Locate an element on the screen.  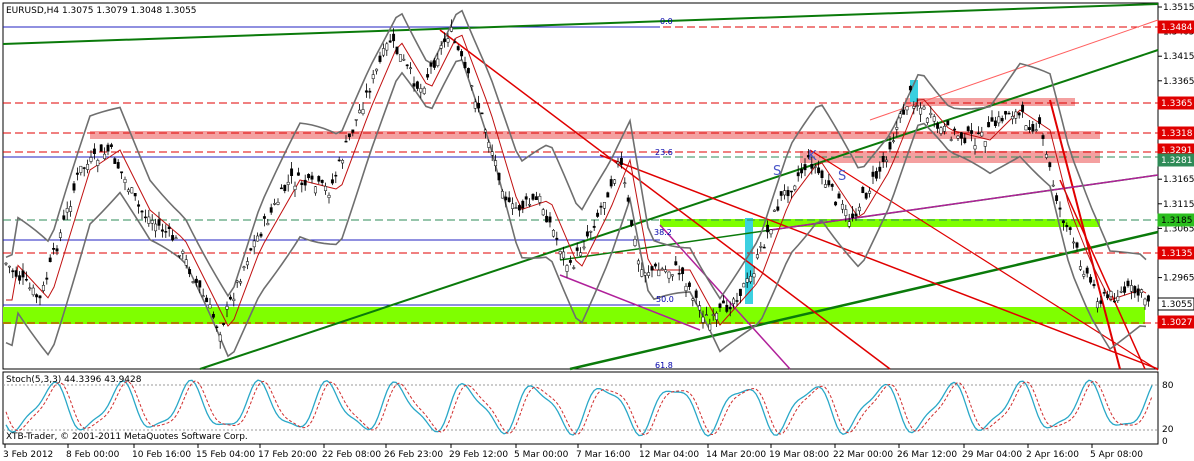
wave-label-s-right: S is located at coordinates (842, 176).